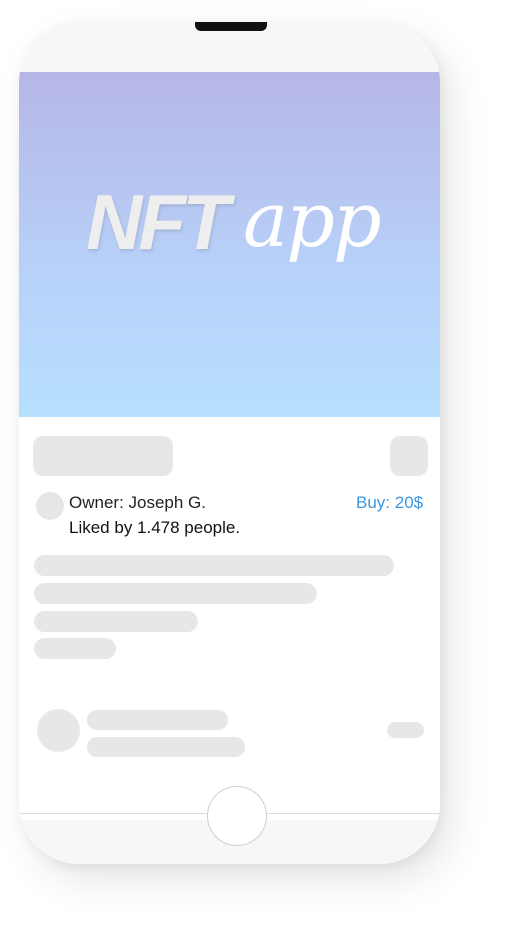 This screenshot has width=507, height=928. Describe the element at coordinates (405, 730) in the screenshot. I see `comment-action-placeholder` at that location.